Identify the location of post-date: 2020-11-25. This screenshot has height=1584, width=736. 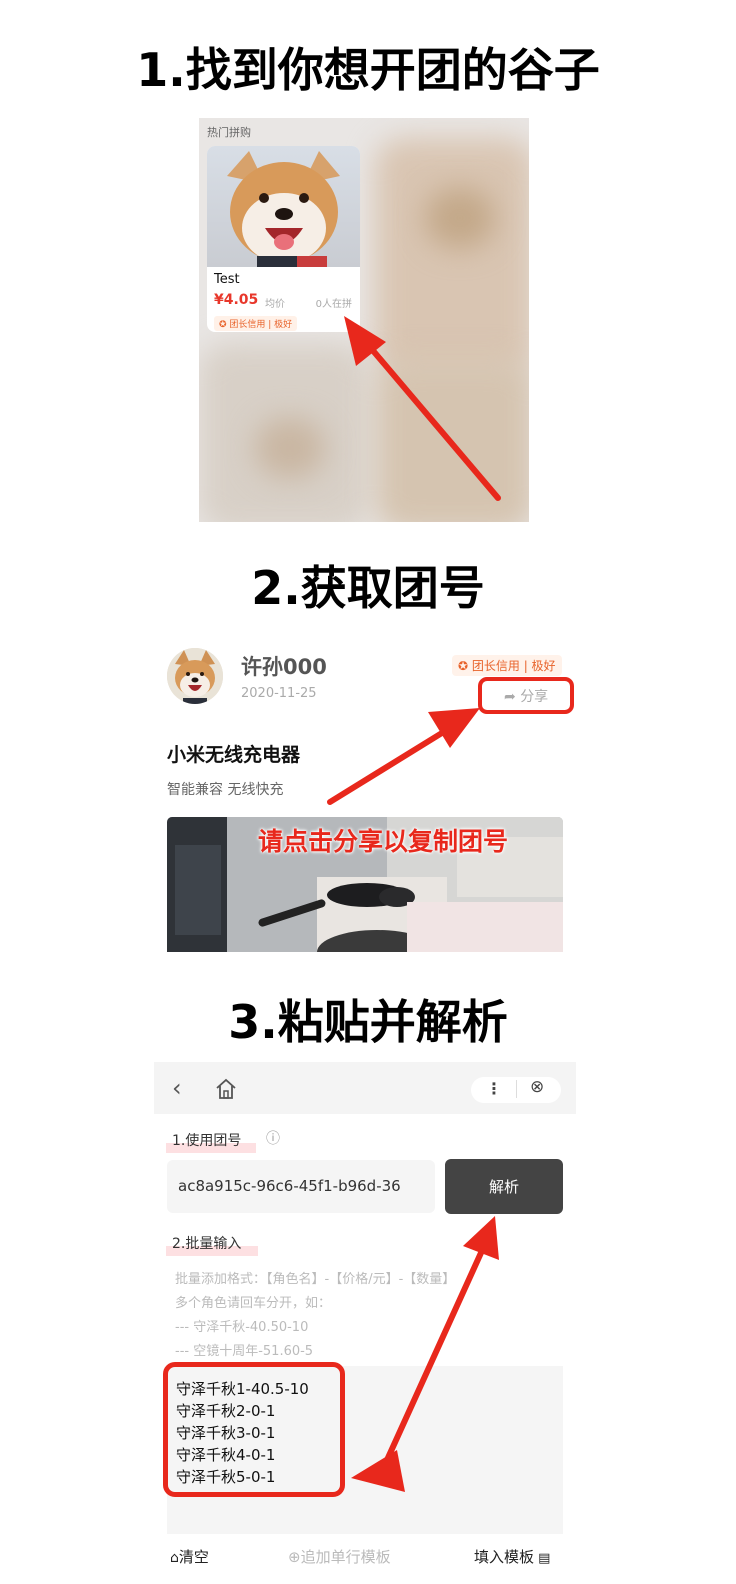
(279, 693).